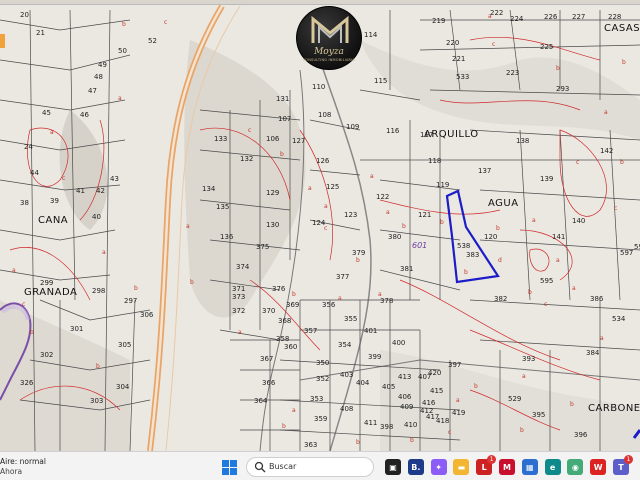  What do you see at coordinates (311, 331) in the screenshot?
I see `parcel-number: 357` at bounding box center [311, 331].